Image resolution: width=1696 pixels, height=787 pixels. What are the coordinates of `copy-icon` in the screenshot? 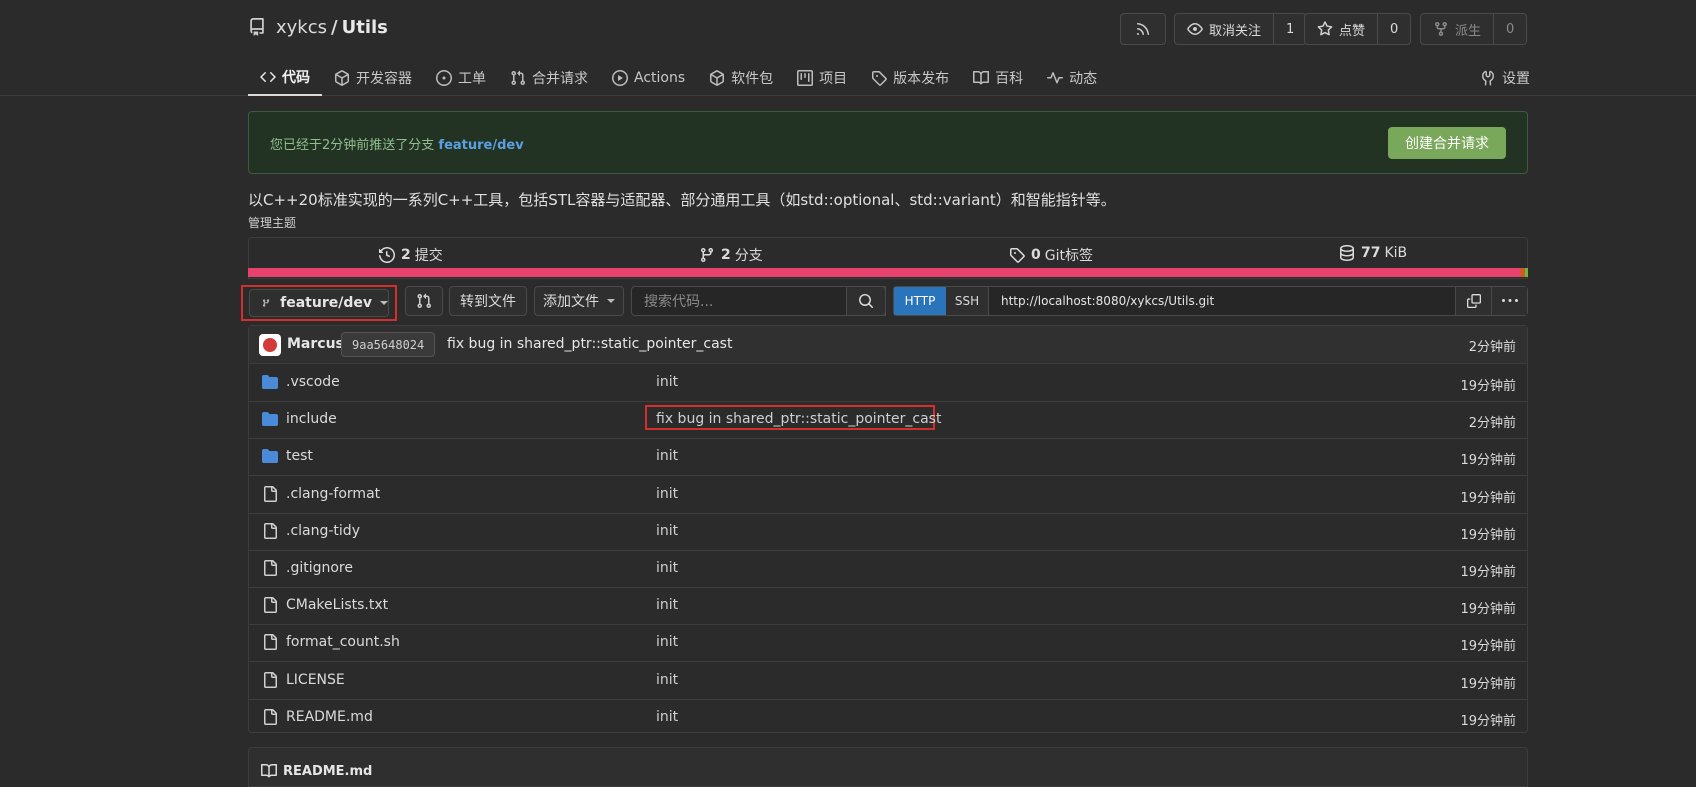 It's located at (1473, 301).